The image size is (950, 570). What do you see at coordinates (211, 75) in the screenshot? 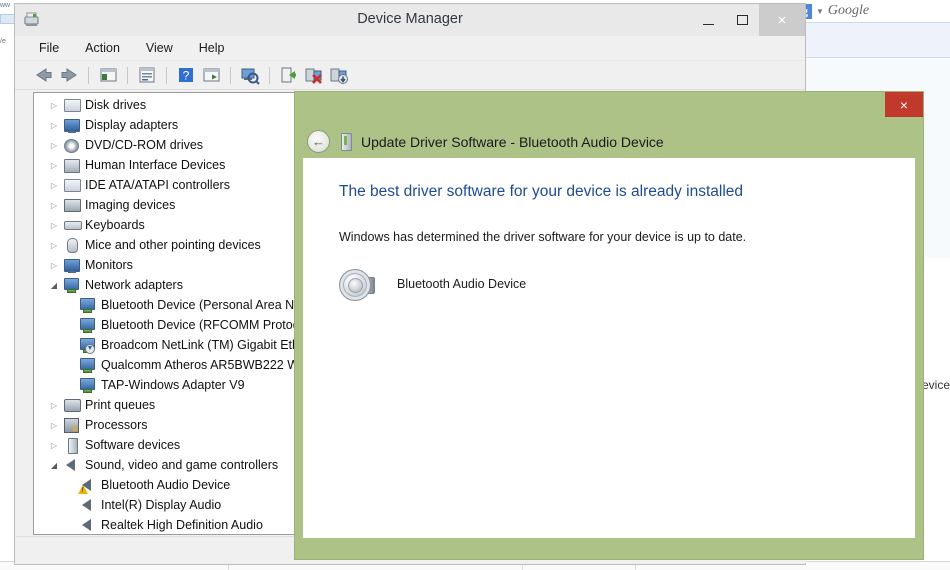
I see `show-hidden-devices-icon` at bounding box center [211, 75].